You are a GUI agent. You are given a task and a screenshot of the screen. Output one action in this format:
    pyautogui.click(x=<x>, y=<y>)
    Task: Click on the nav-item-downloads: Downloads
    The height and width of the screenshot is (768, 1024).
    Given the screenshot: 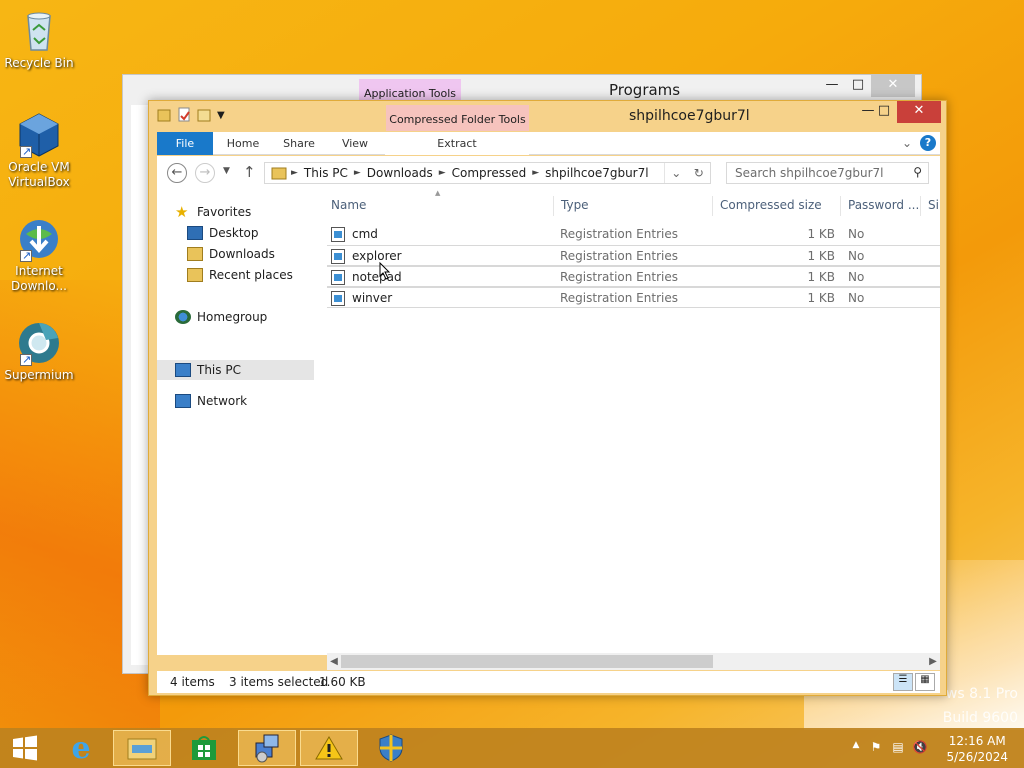 What is the action you would take?
    pyautogui.click(x=231, y=254)
    